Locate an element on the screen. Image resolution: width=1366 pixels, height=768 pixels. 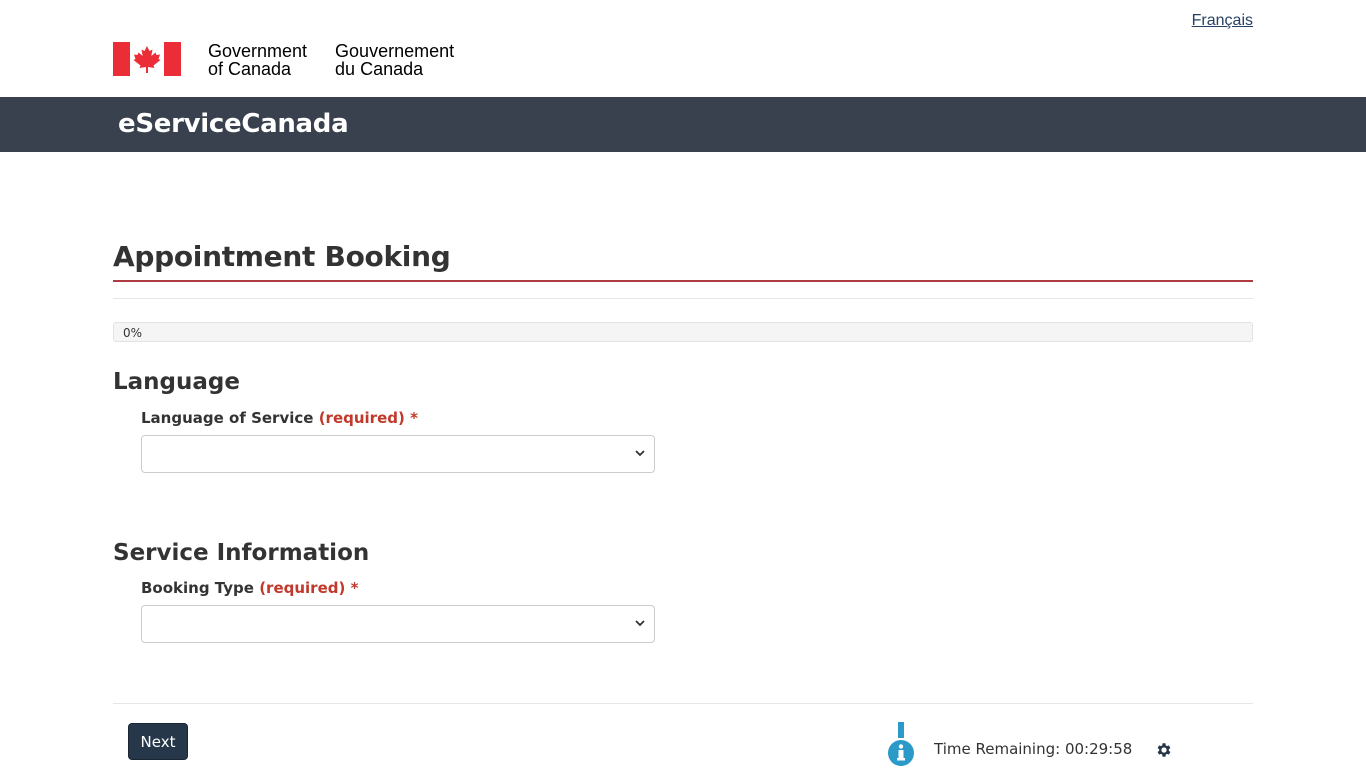
section-heading-service: Service Information is located at coordinates (241, 553).